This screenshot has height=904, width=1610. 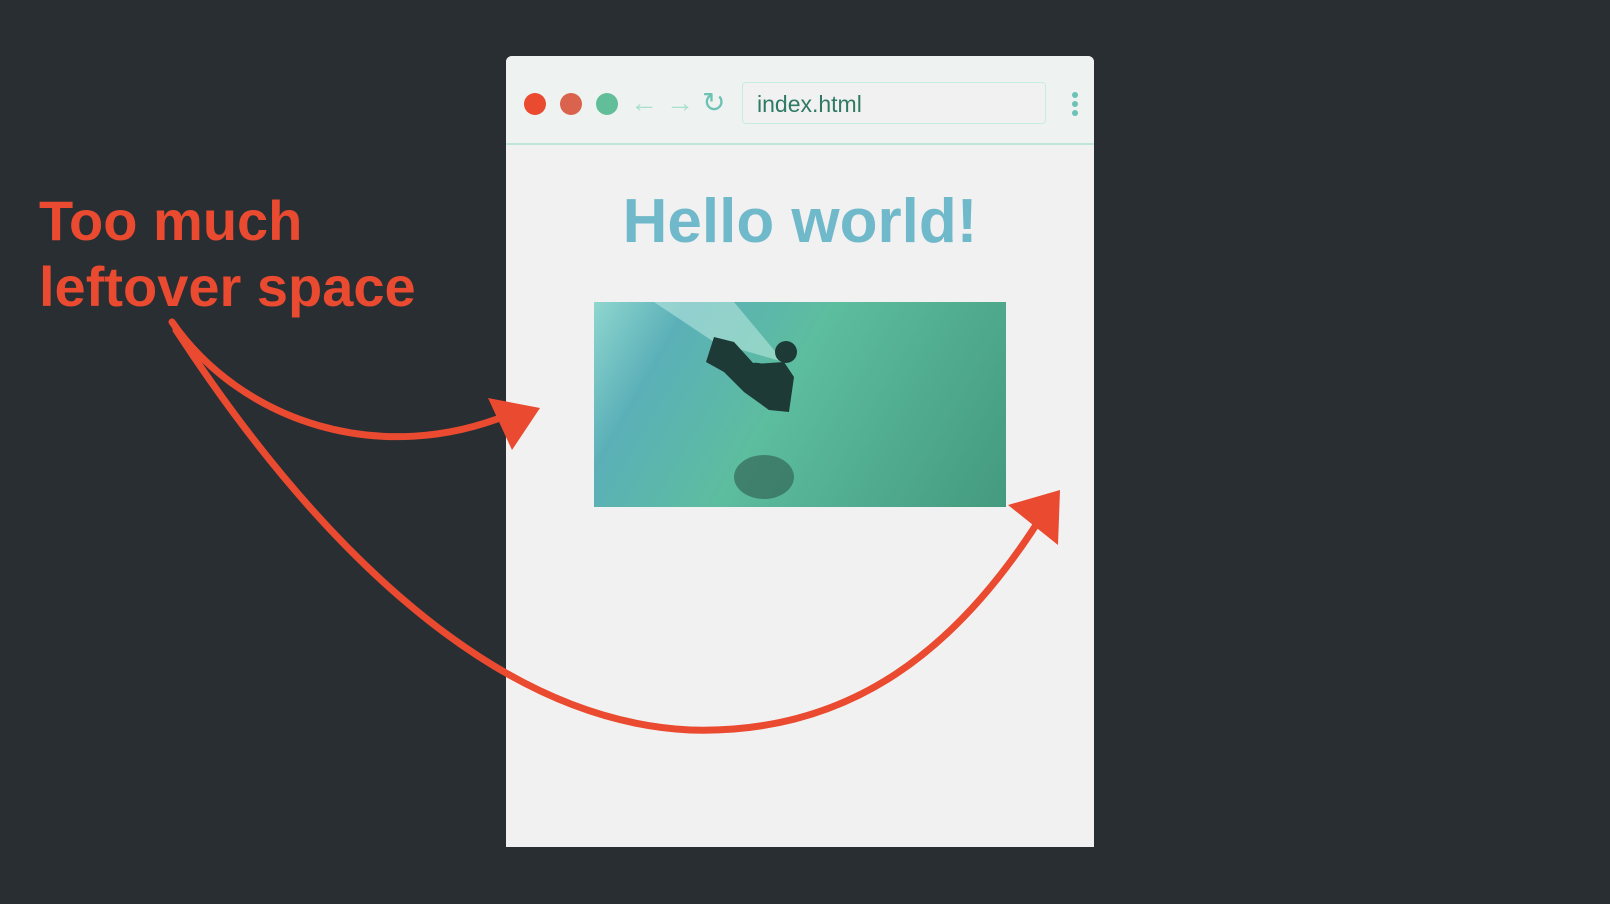 I want to click on arrowhead-left, so click(x=514, y=424).